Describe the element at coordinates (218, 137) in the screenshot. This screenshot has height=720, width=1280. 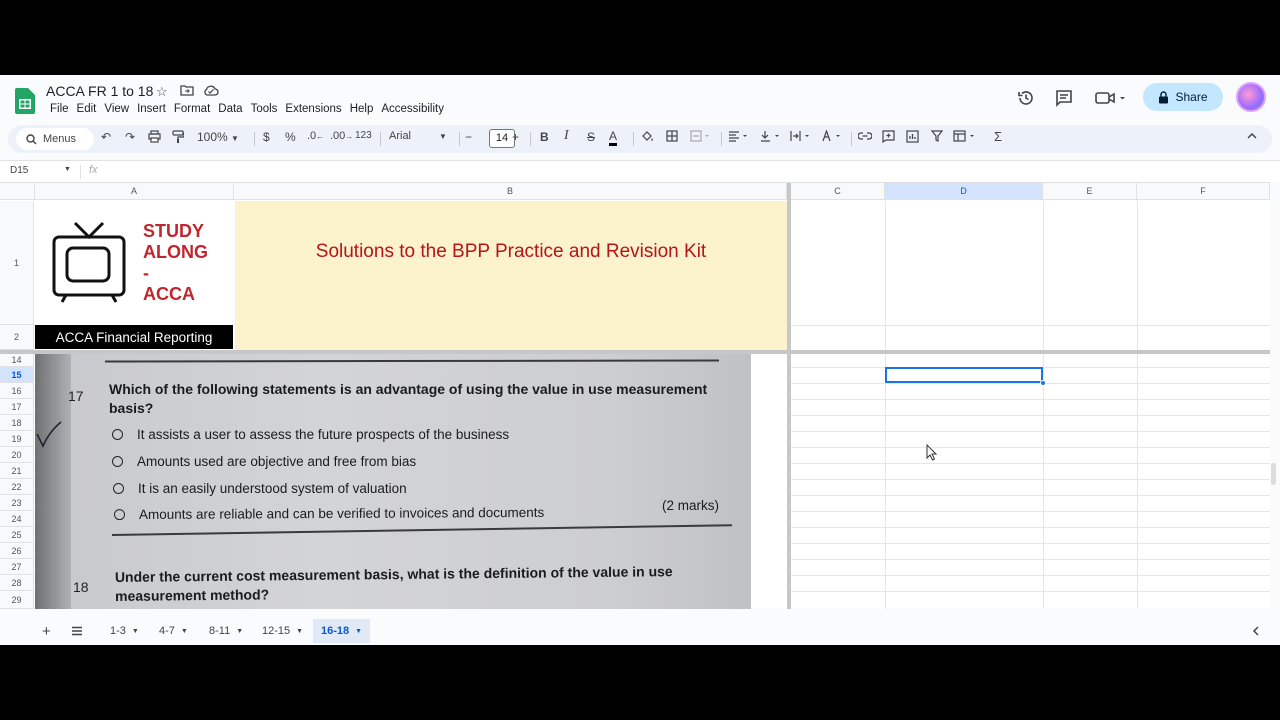
I see `zoom-select: 100% ▼` at that location.